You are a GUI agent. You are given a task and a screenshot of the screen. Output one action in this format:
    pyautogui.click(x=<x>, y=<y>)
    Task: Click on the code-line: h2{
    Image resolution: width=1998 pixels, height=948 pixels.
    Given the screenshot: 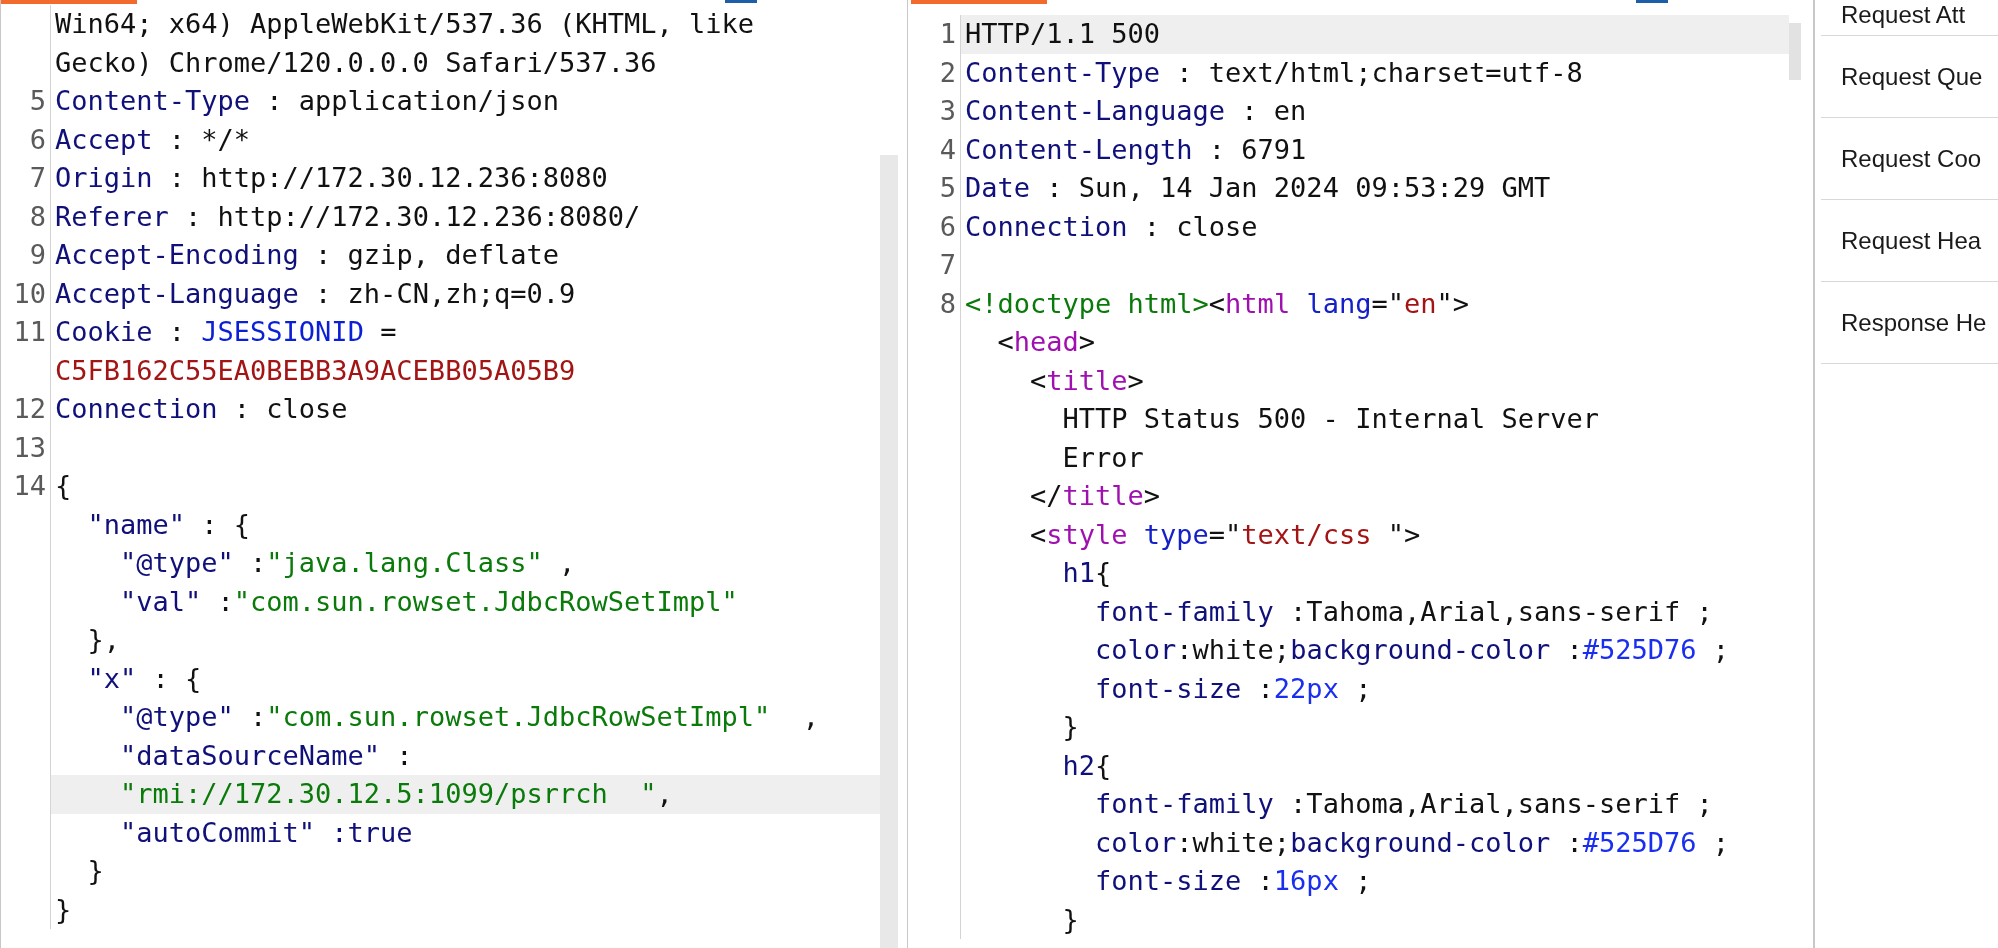 What is the action you would take?
    pyautogui.click(x=1087, y=765)
    